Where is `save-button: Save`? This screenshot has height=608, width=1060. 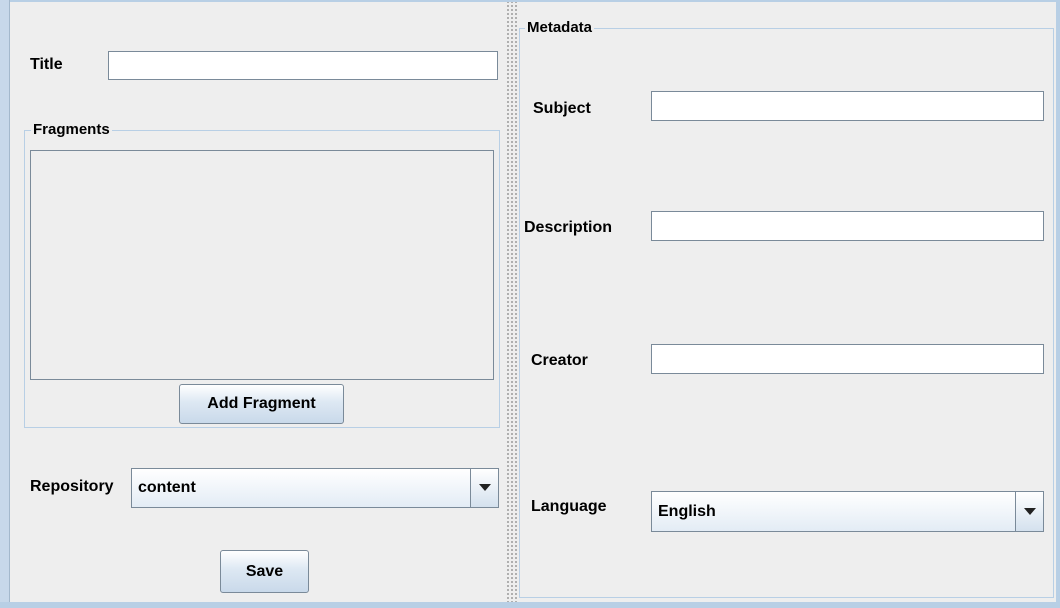
save-button: Save is located at coordinates (264, 571).